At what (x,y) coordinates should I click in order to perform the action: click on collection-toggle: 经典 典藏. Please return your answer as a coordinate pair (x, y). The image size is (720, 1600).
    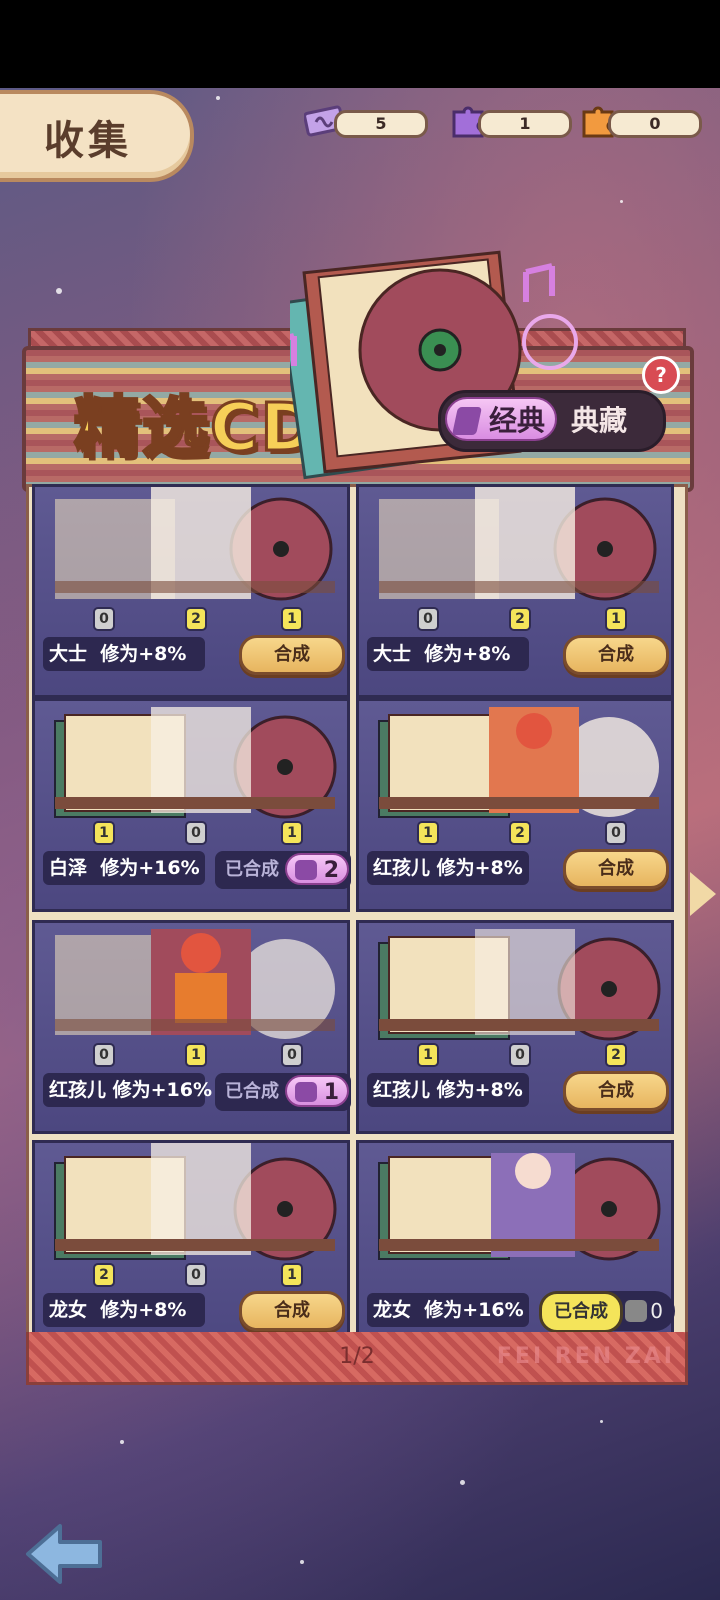
    Looking at the image, I should click on (552, 421).